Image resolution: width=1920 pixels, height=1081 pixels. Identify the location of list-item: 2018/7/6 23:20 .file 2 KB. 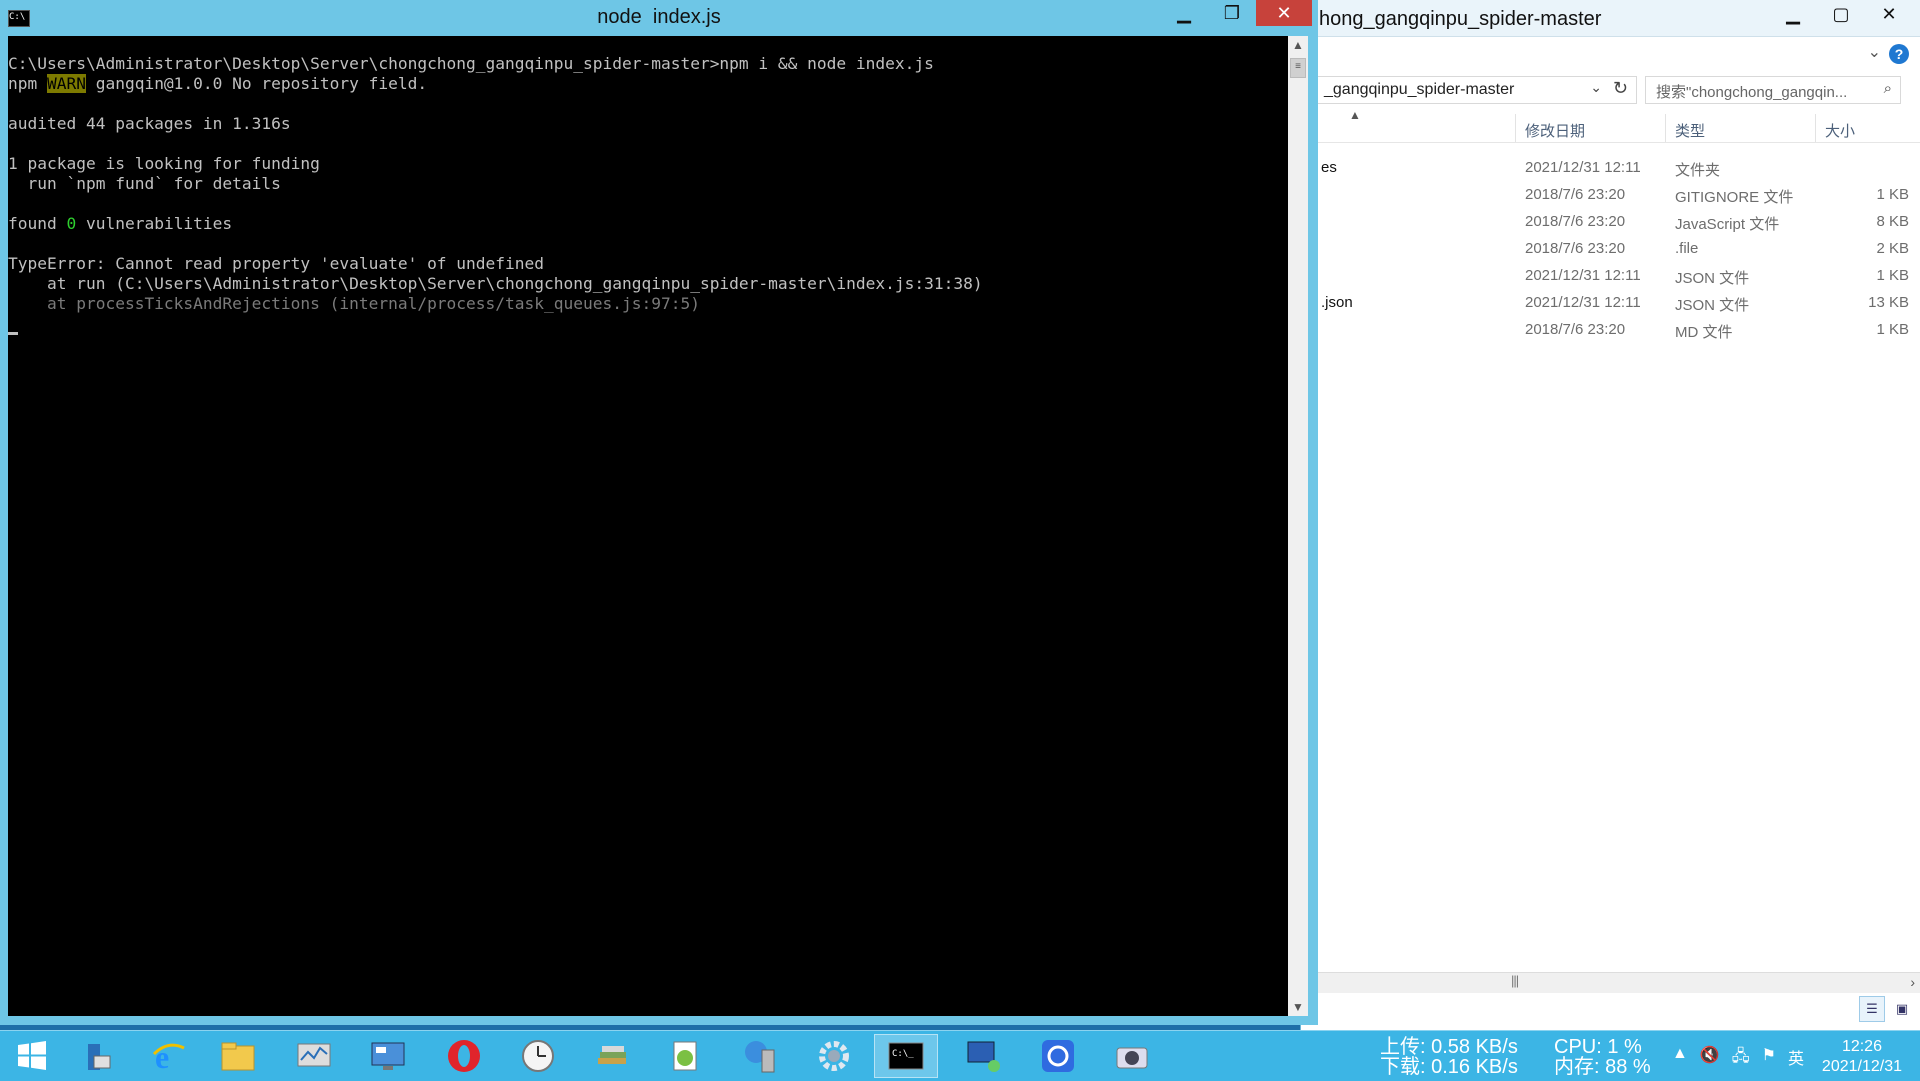
(1610, 248).